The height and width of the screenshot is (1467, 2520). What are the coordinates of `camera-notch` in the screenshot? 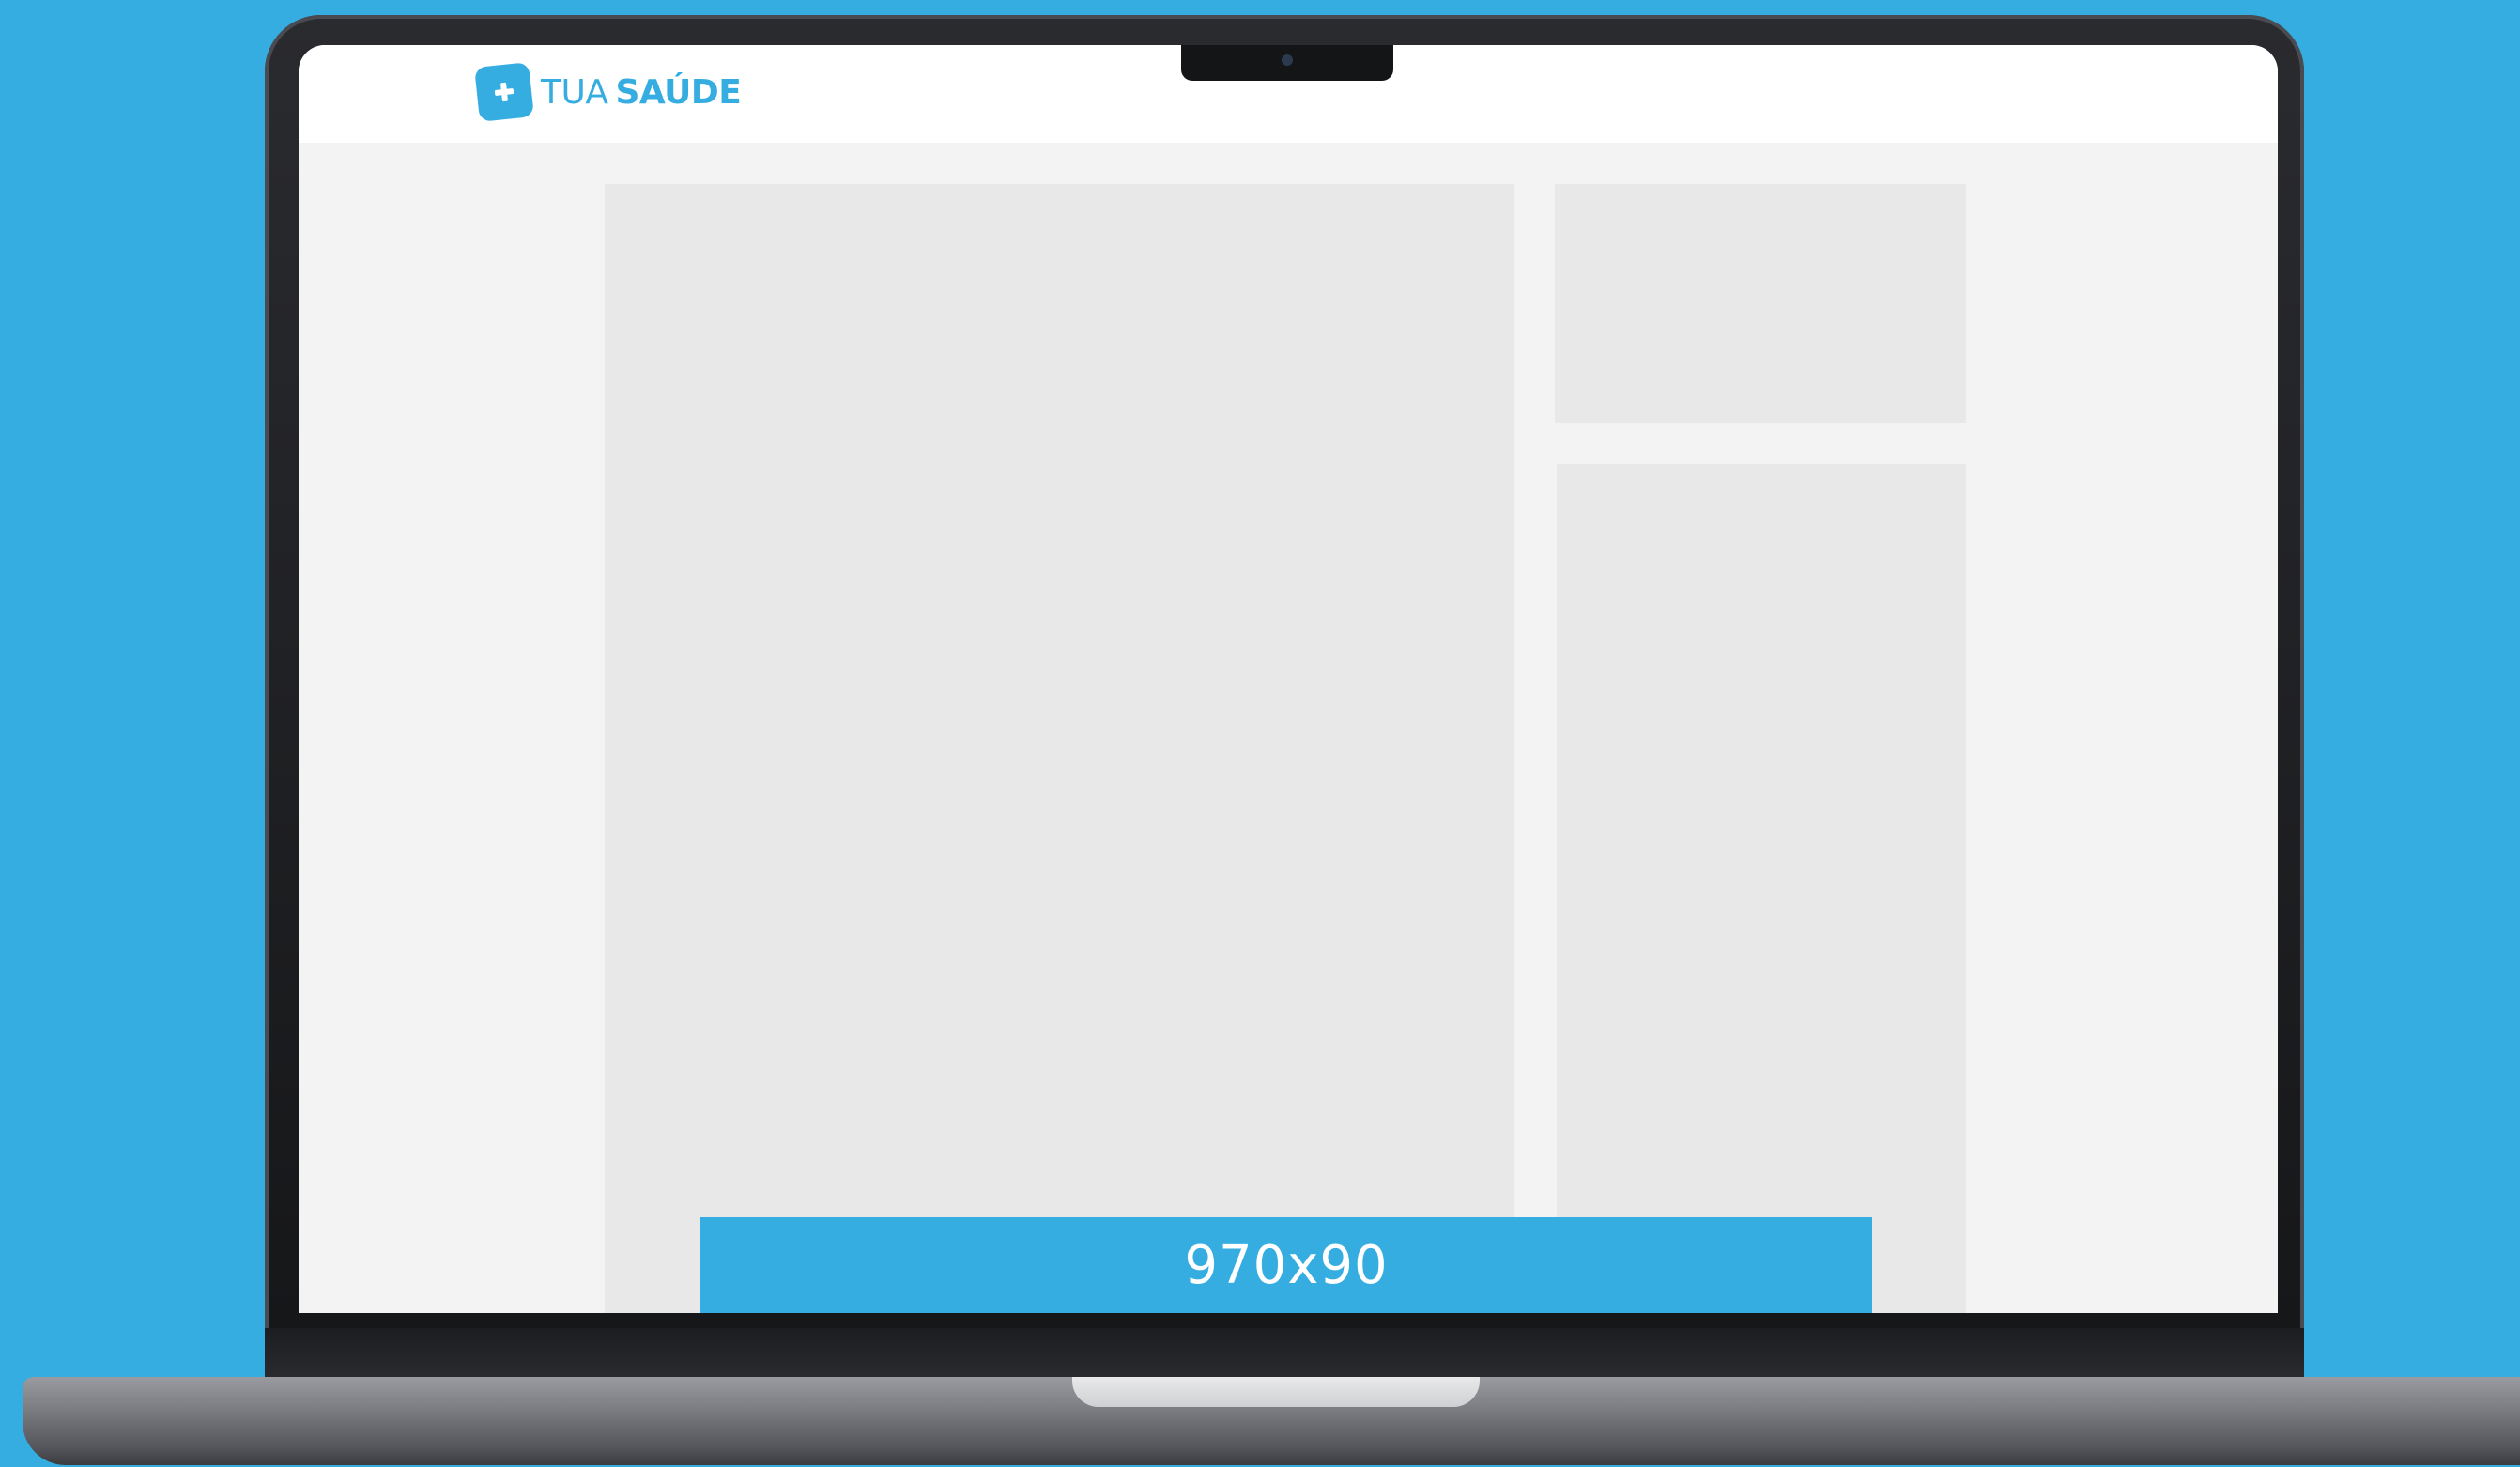 It's located at (1287, 63).